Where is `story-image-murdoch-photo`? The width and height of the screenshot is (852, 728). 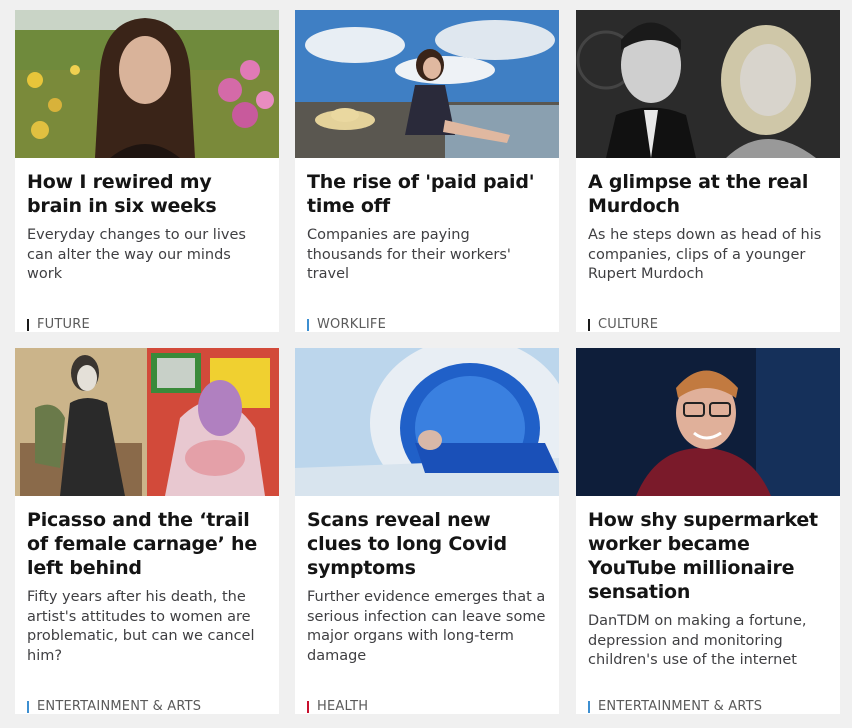
story-image-murdoch-photo is located at coordinates (708, 84).